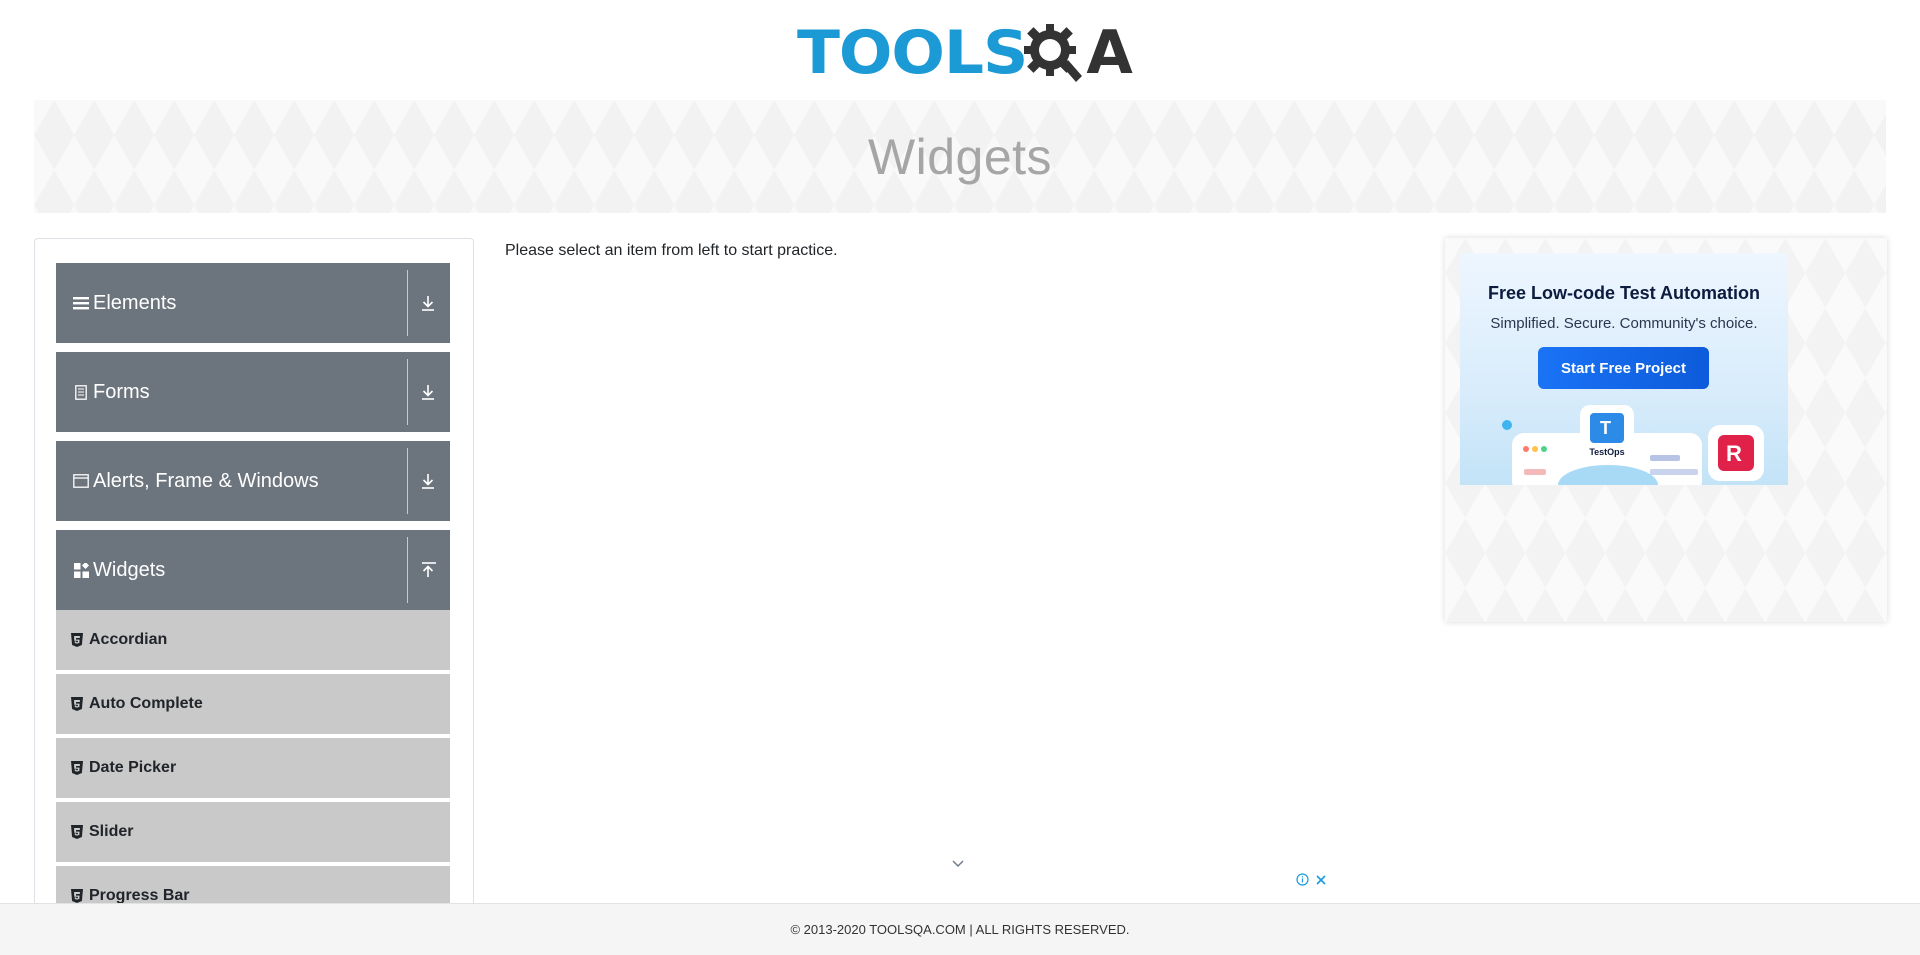 This screenshot has width=1920, height=955. Describe the element at coordinates (1605, 428) in the screenshot. I see `testops-badge-letter: T` at that location.